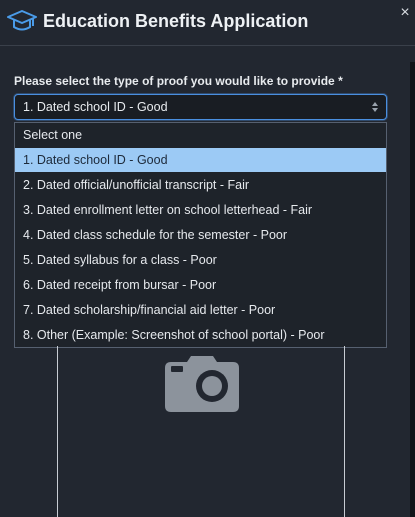  I want to click on select-arrows-icon, so click(375, 107).